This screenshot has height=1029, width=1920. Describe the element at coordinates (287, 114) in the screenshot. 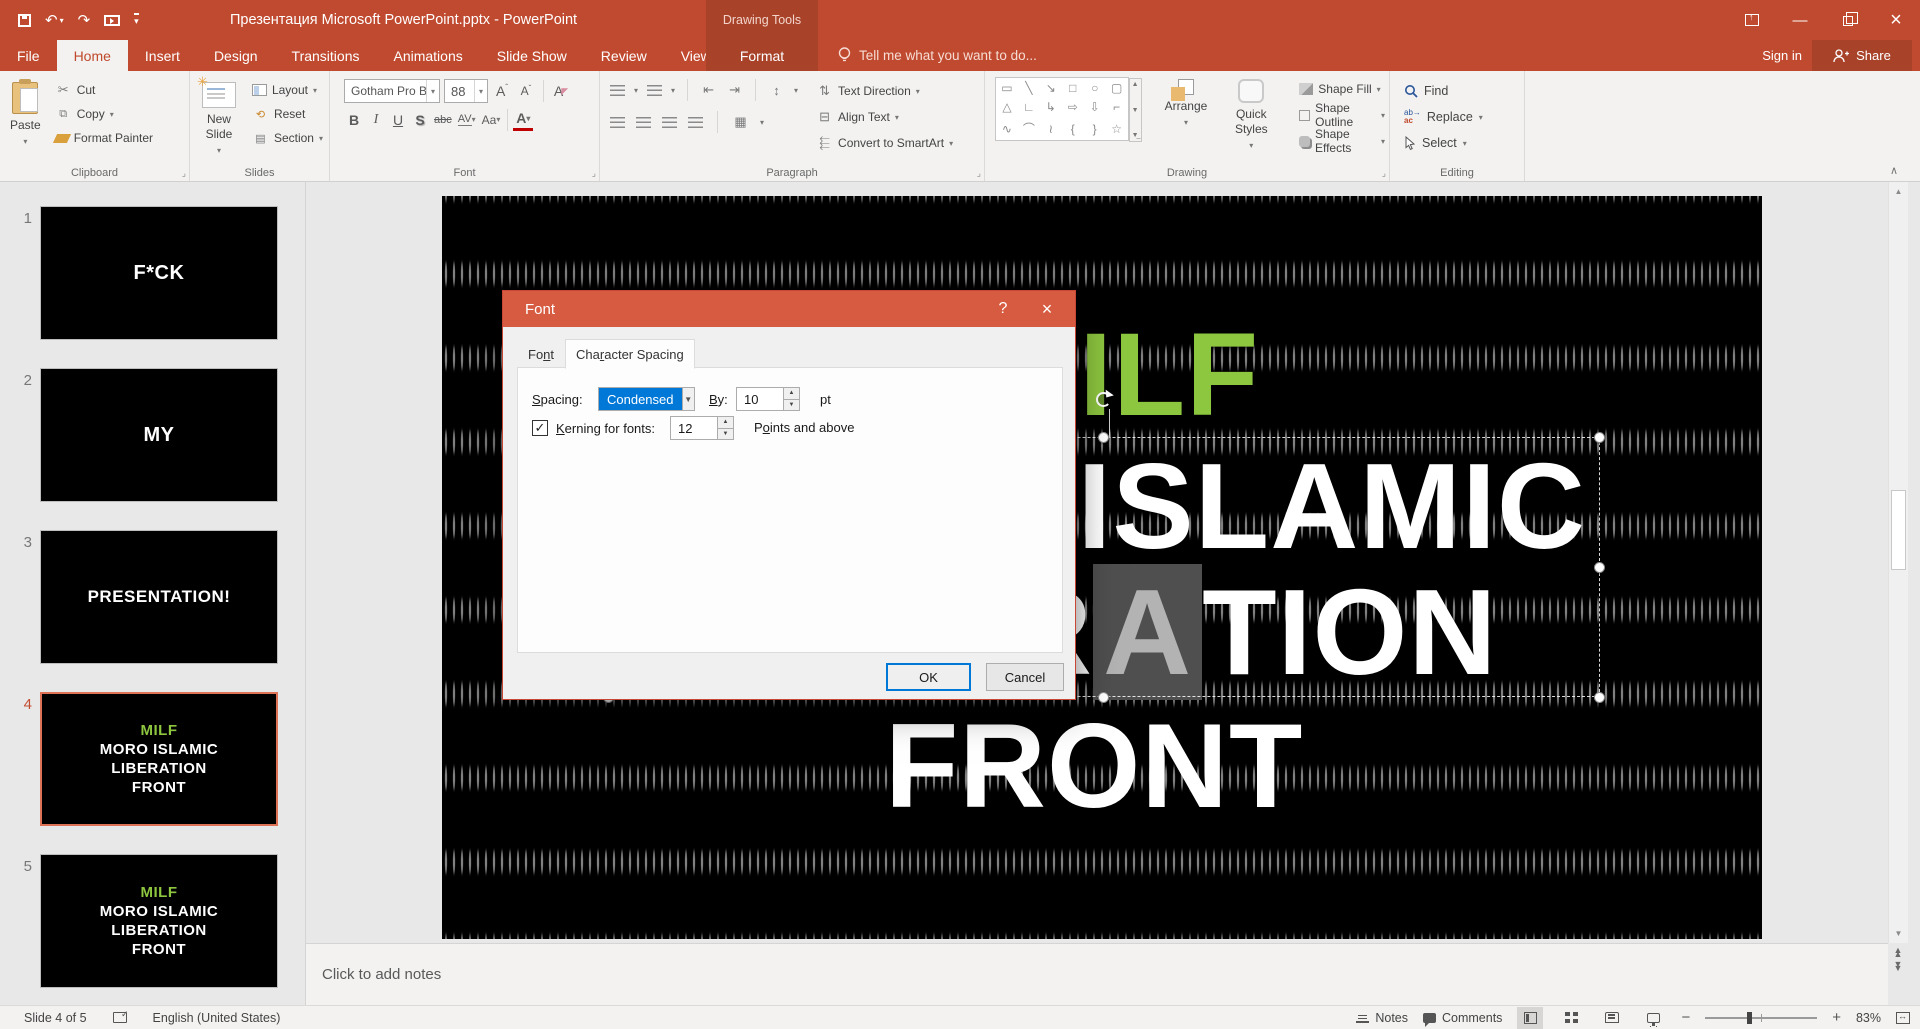

I see `reset-button: ⟲ Reset` at that location.